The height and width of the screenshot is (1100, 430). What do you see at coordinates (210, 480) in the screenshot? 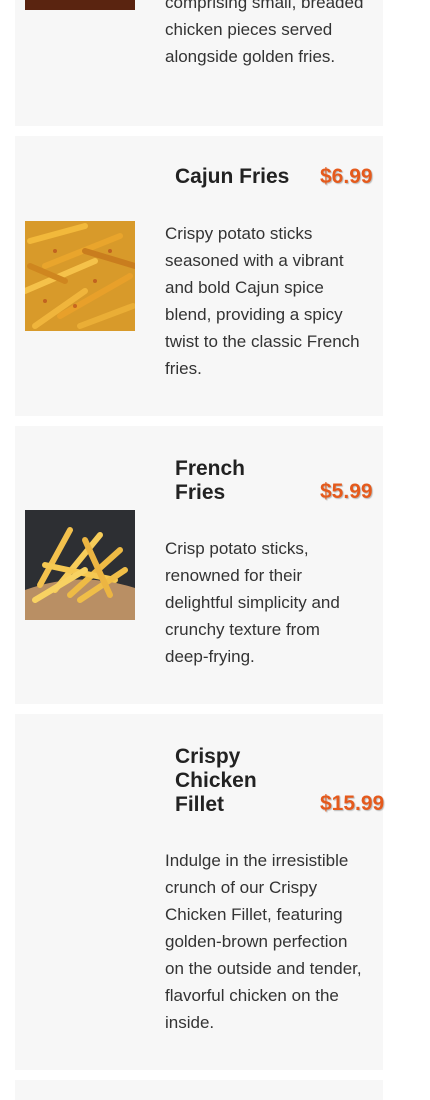
I see `item-name: French Fries` at bounding box center [210, 480].